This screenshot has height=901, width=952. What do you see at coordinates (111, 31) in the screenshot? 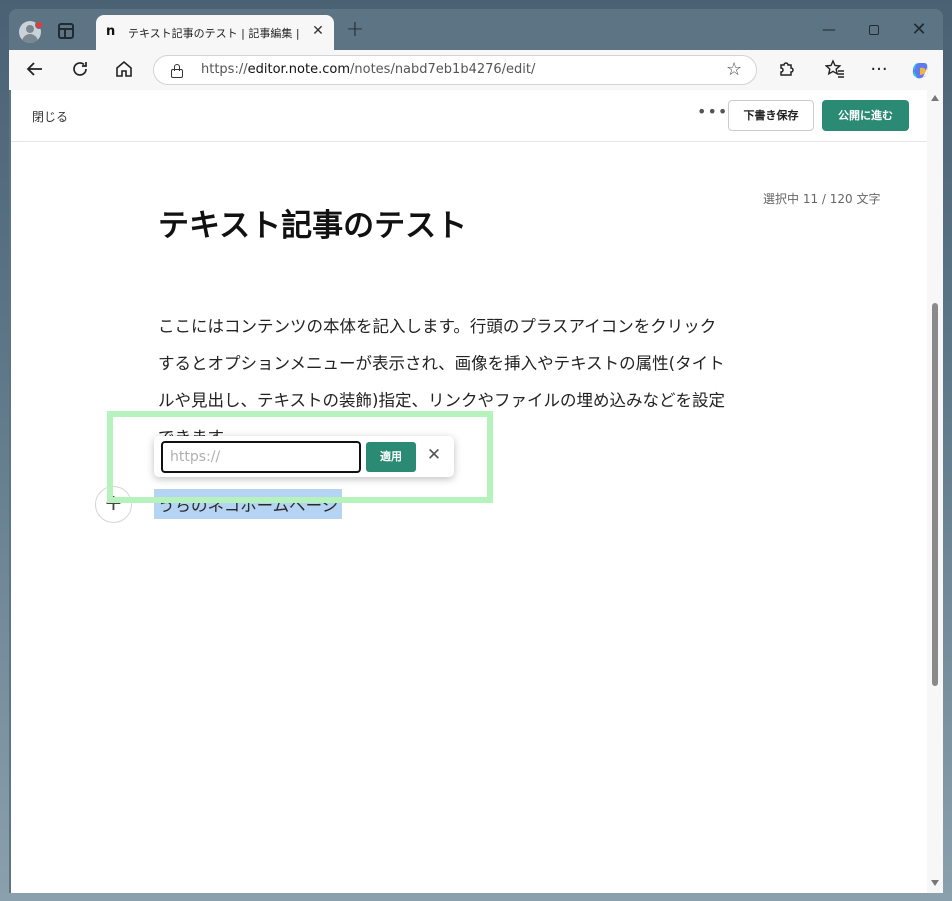
I see `note-favicon-icon: n` at bounding box center [111, 31].